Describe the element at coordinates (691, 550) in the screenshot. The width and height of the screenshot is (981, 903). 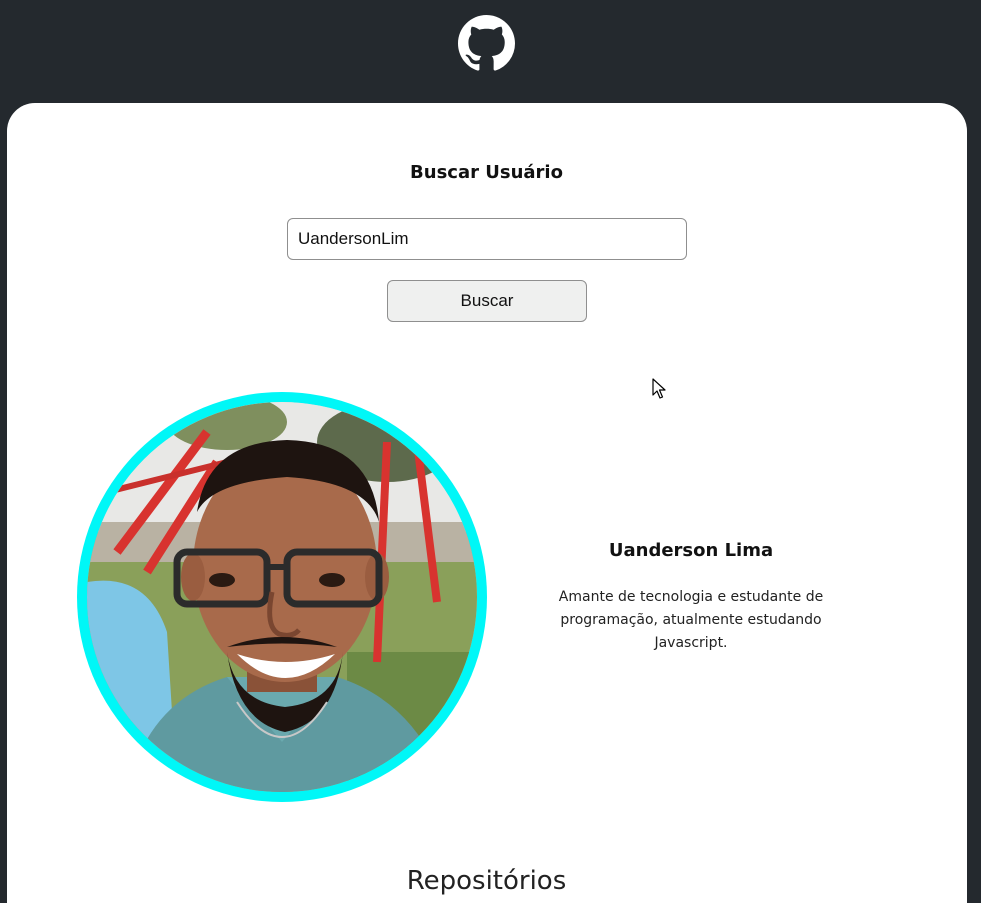
I see `profile-name: Uanderson Lima` at that location.